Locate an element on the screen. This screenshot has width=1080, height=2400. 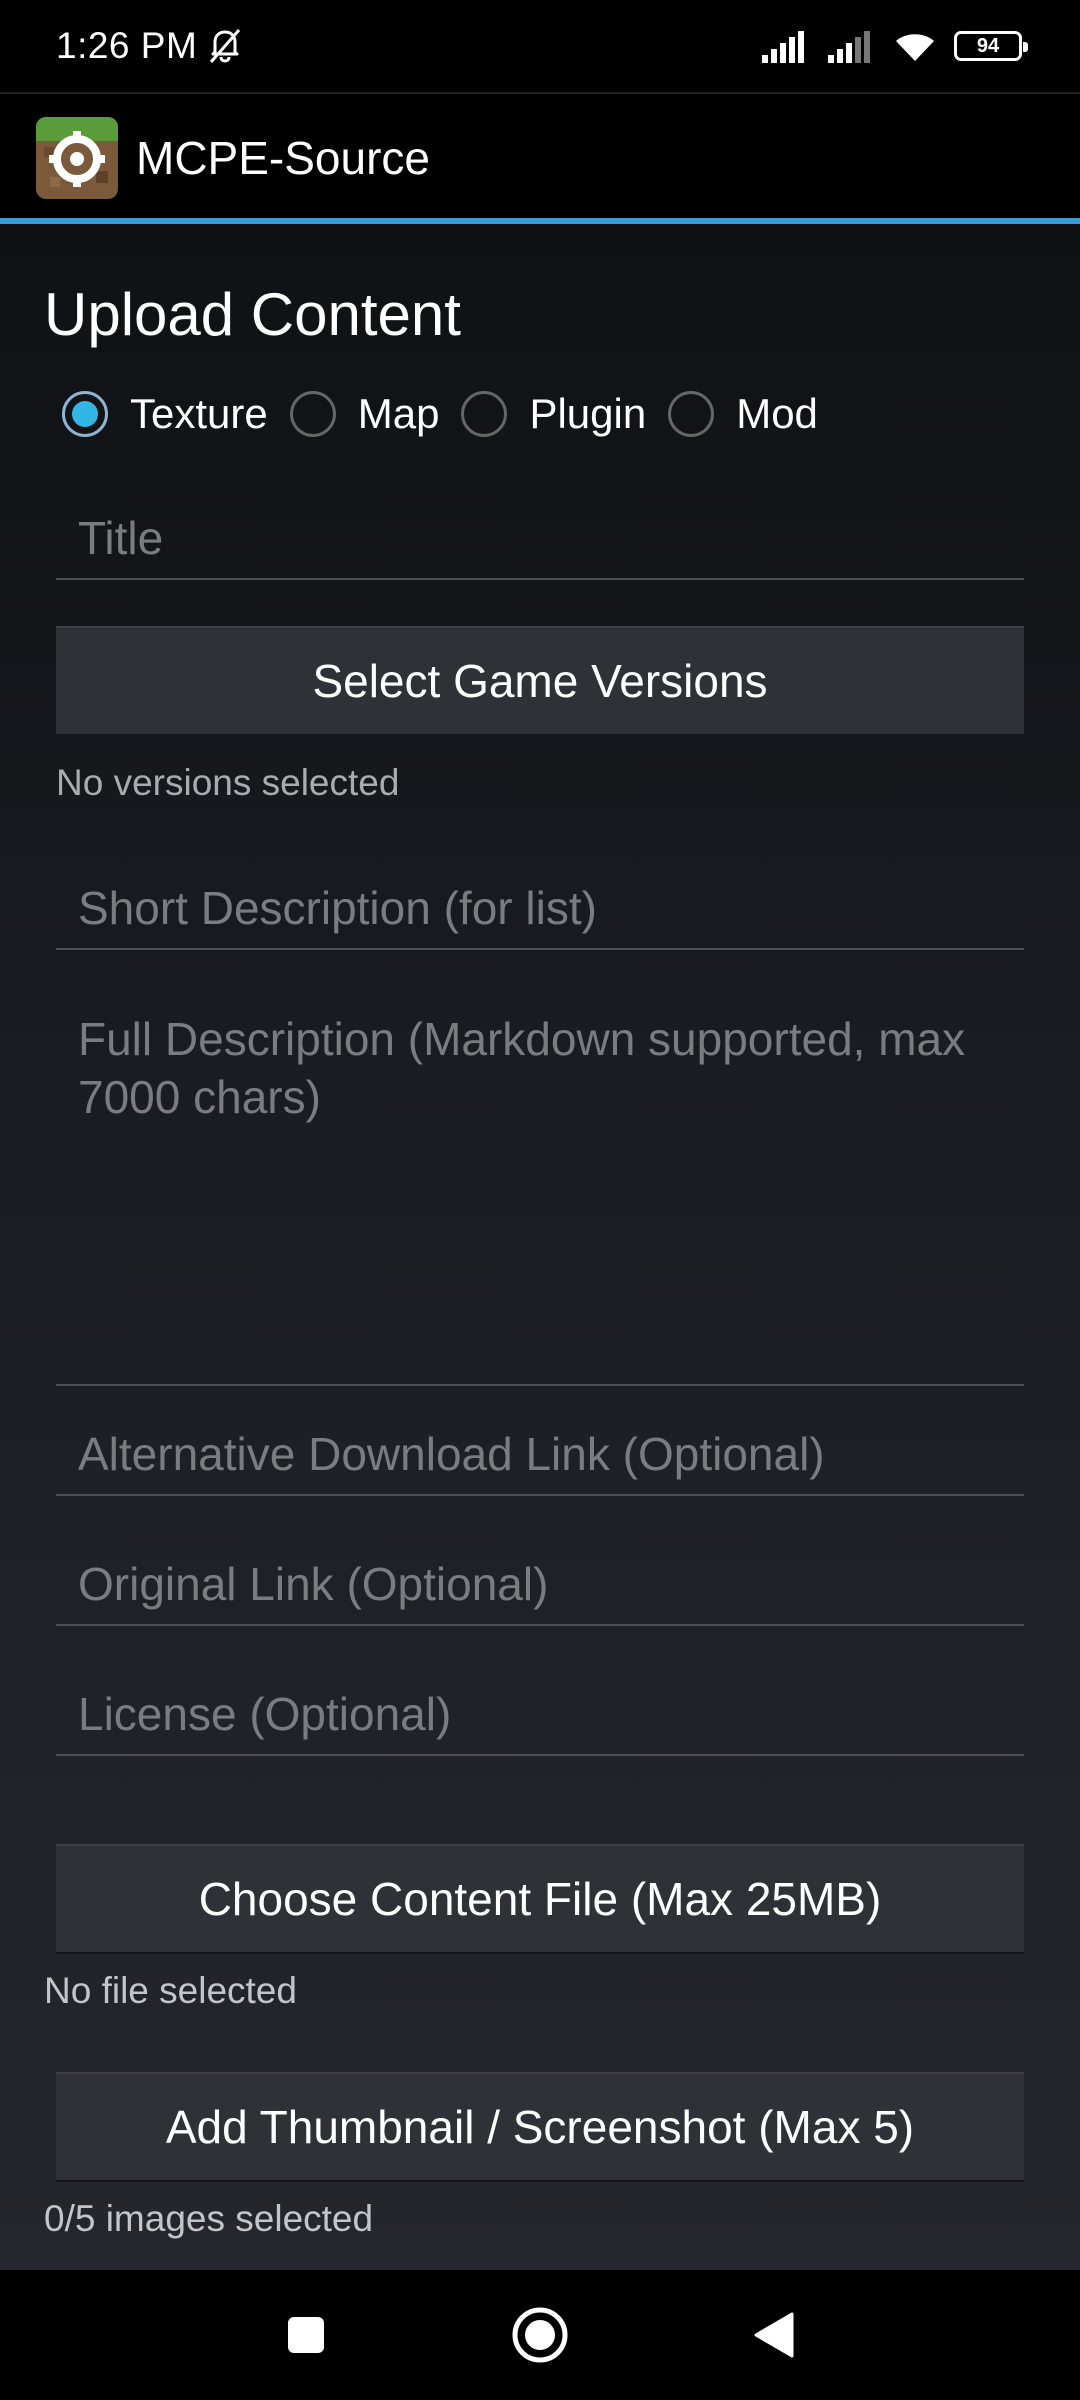
radio-button-plugin is located at coordinates (484, 414).